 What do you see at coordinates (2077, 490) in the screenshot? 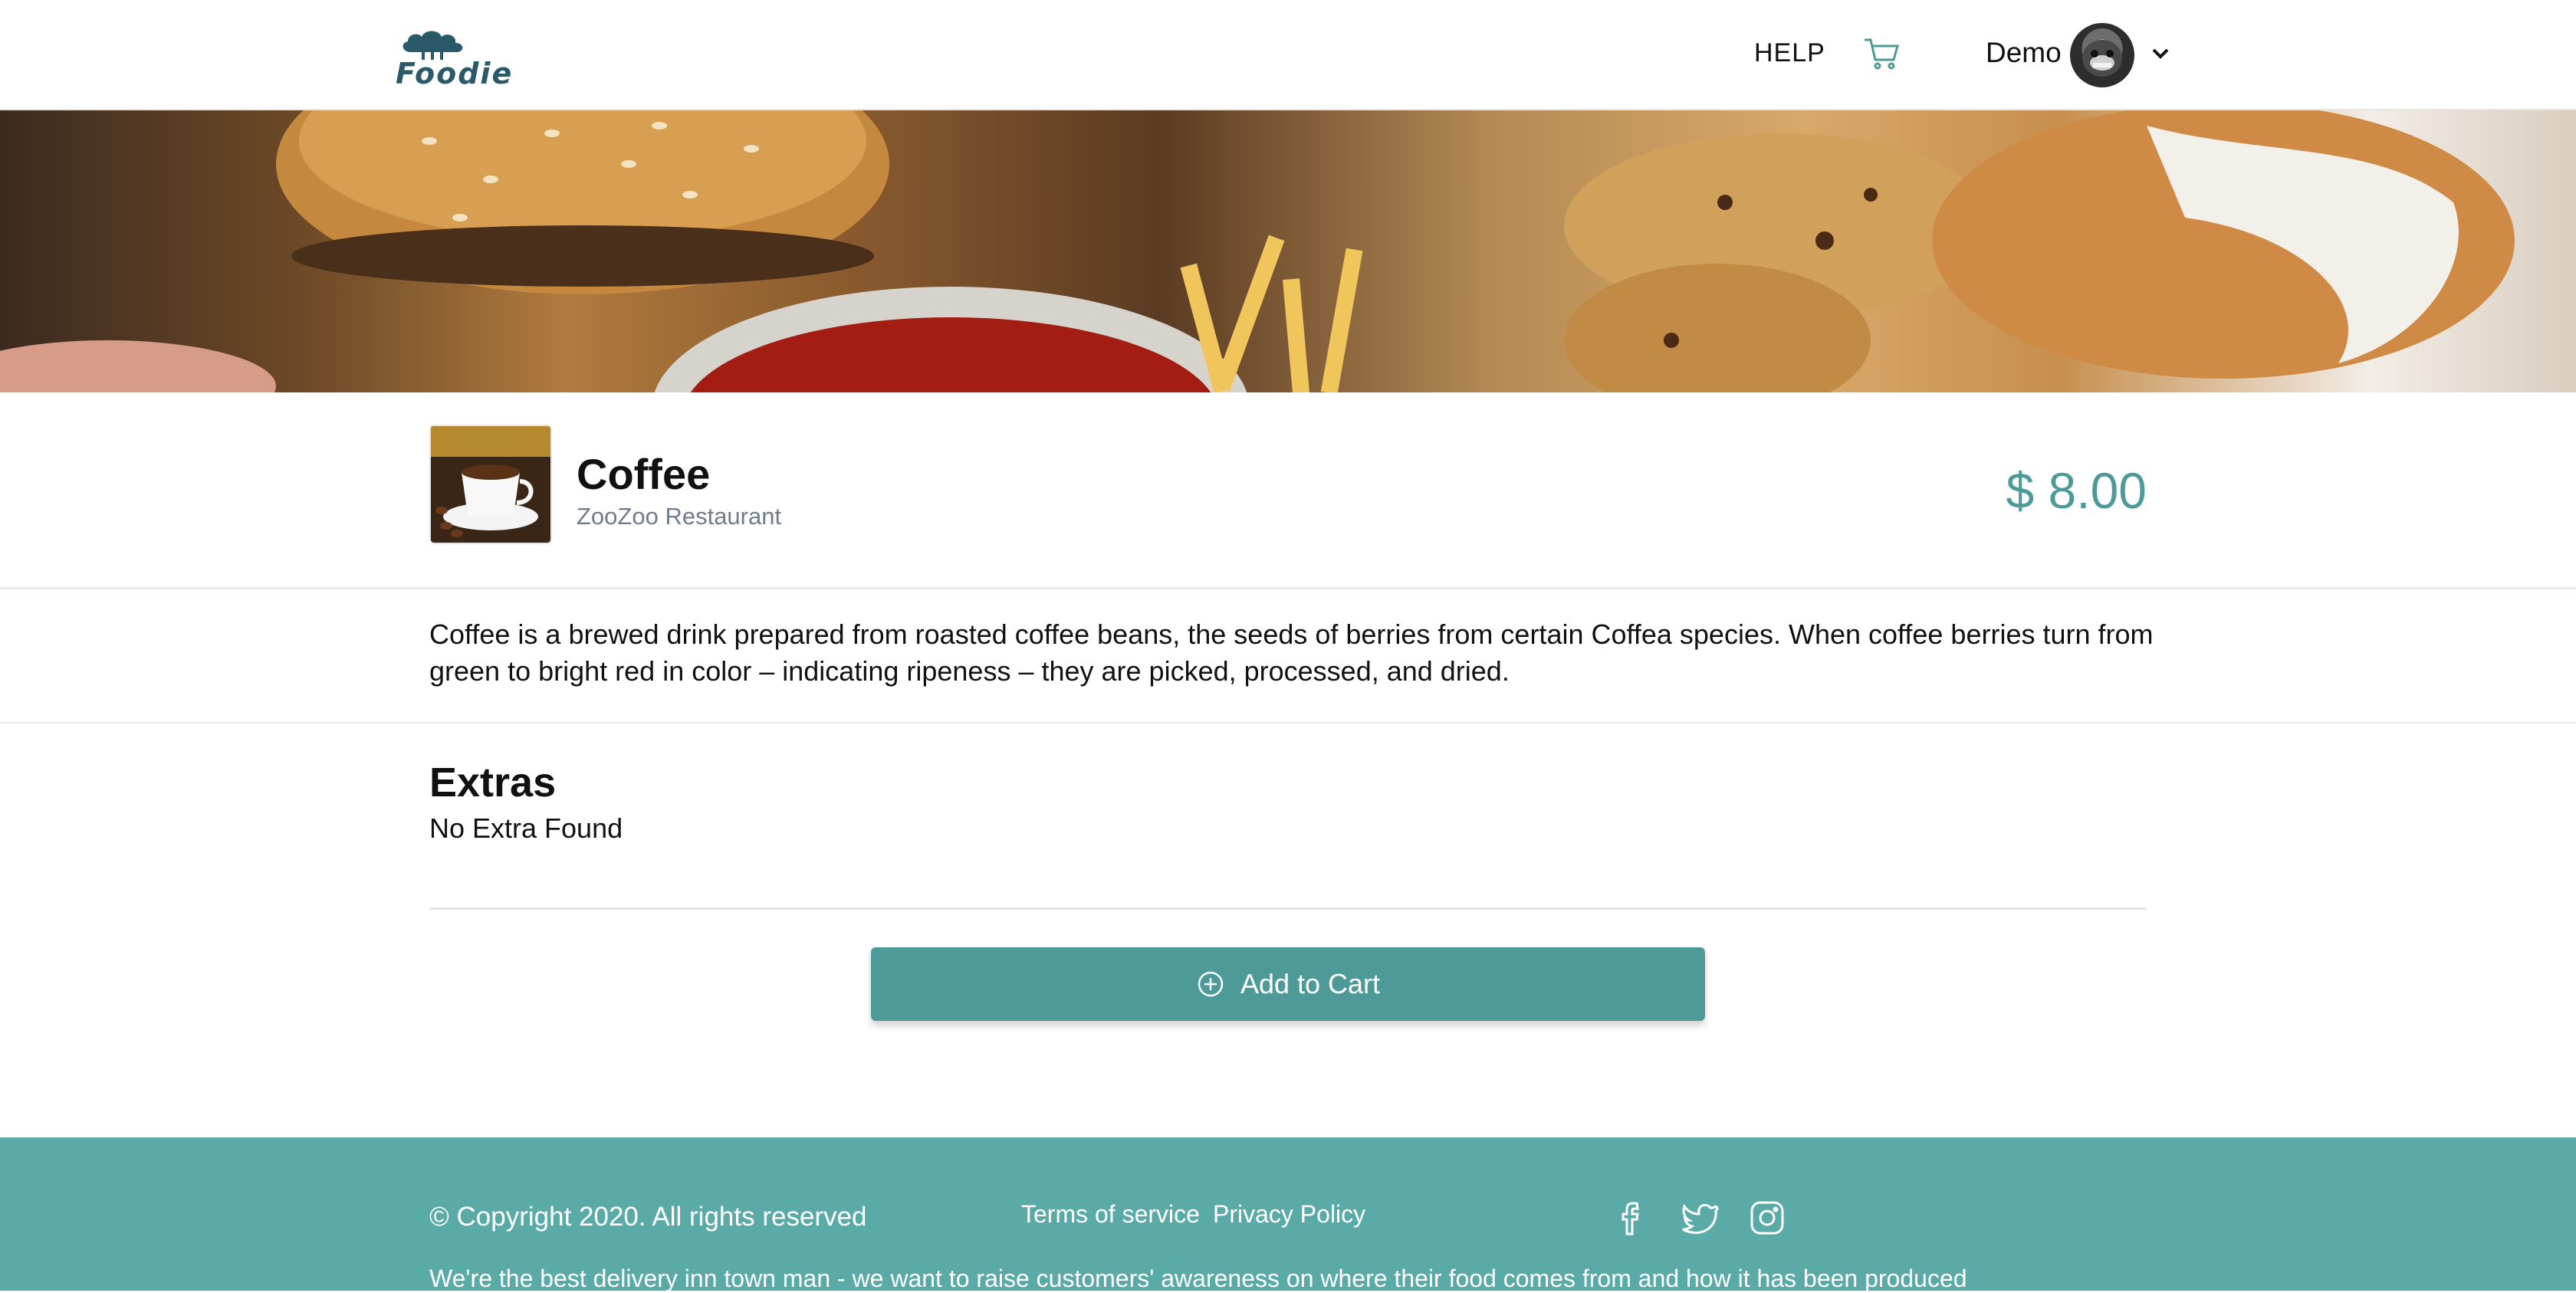
I see `product-price: $ 8.00` at bounding box center [2077, 490].